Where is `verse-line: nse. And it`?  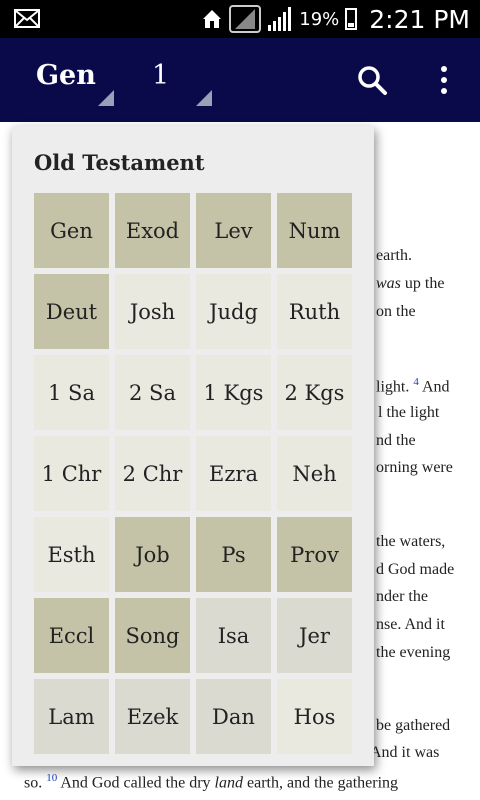
verse-line: nse. And it is located at coordinates (410, 625).